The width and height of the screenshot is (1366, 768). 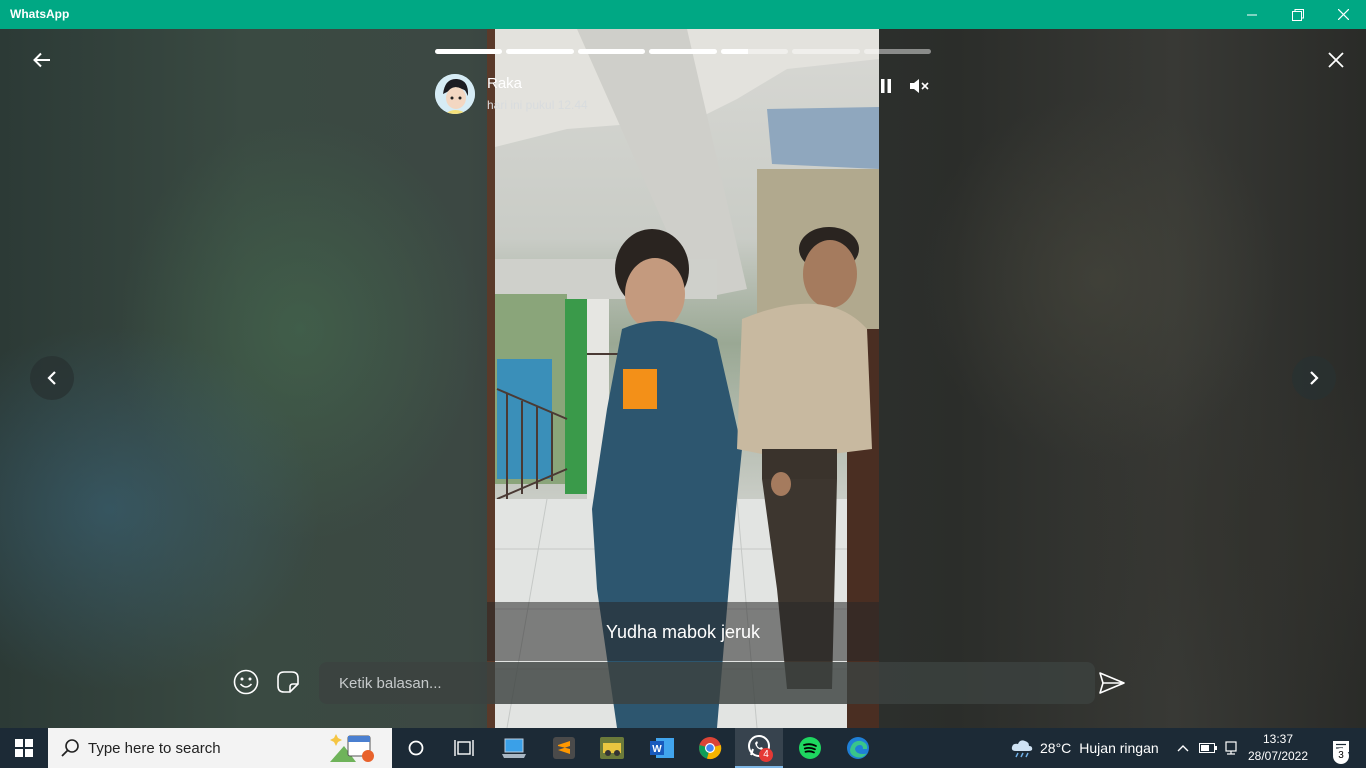 I want to click on pause-button, so click(x=886, y=86).